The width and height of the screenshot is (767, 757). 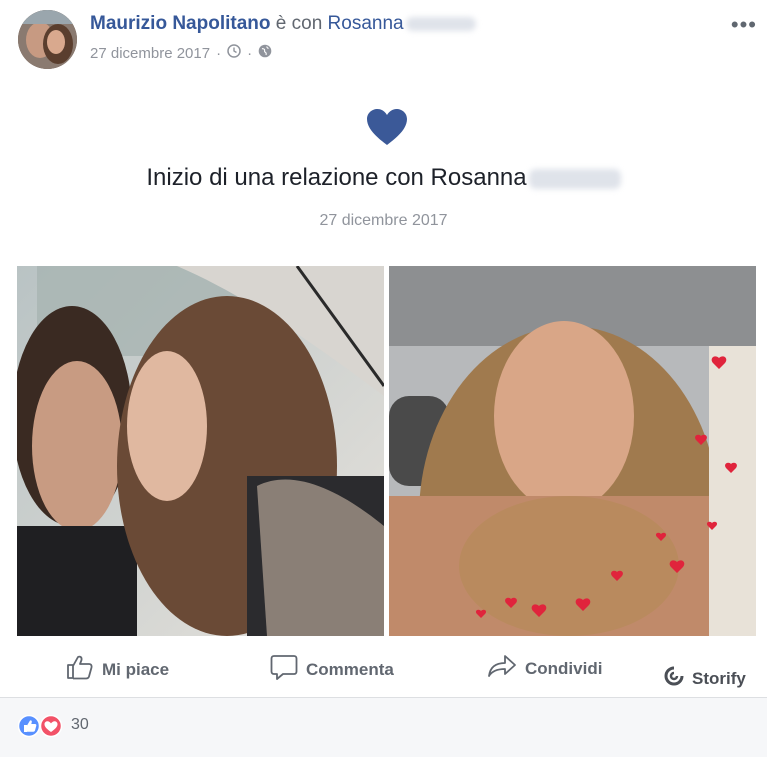 I want to click on thumbs-up-icon, so click(x=80, y=669).